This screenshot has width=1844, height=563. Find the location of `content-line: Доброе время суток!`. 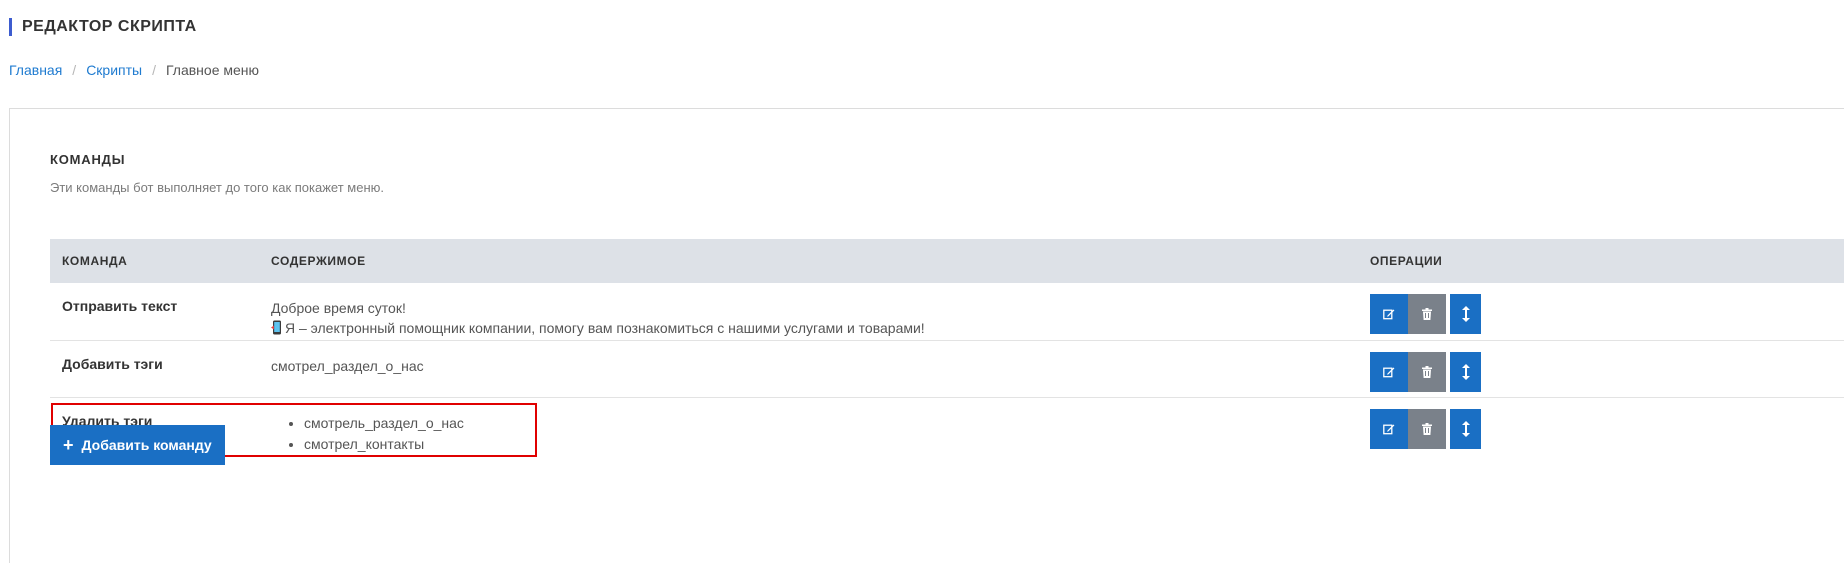

content-line: Доброе время суток! is located at coordinates (338, 308).